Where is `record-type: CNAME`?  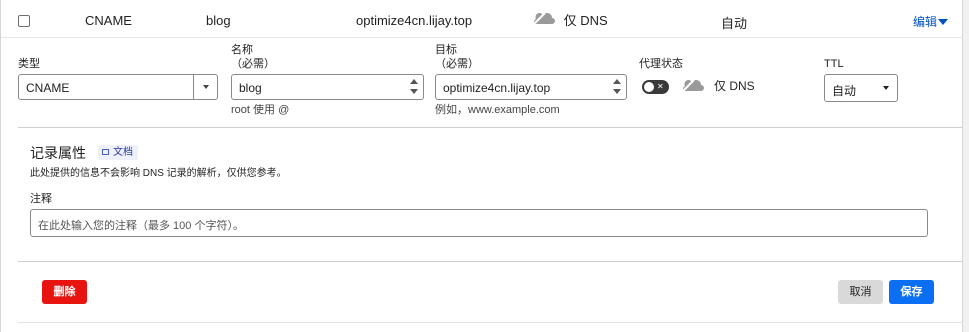 record-type: CNAME is located at coordinates (108, 20).